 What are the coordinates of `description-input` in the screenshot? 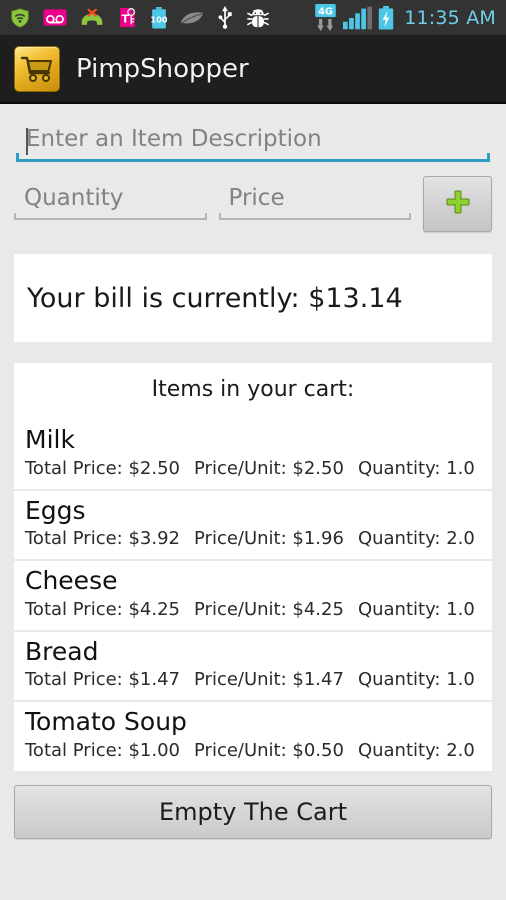 It's located at (253, 140).